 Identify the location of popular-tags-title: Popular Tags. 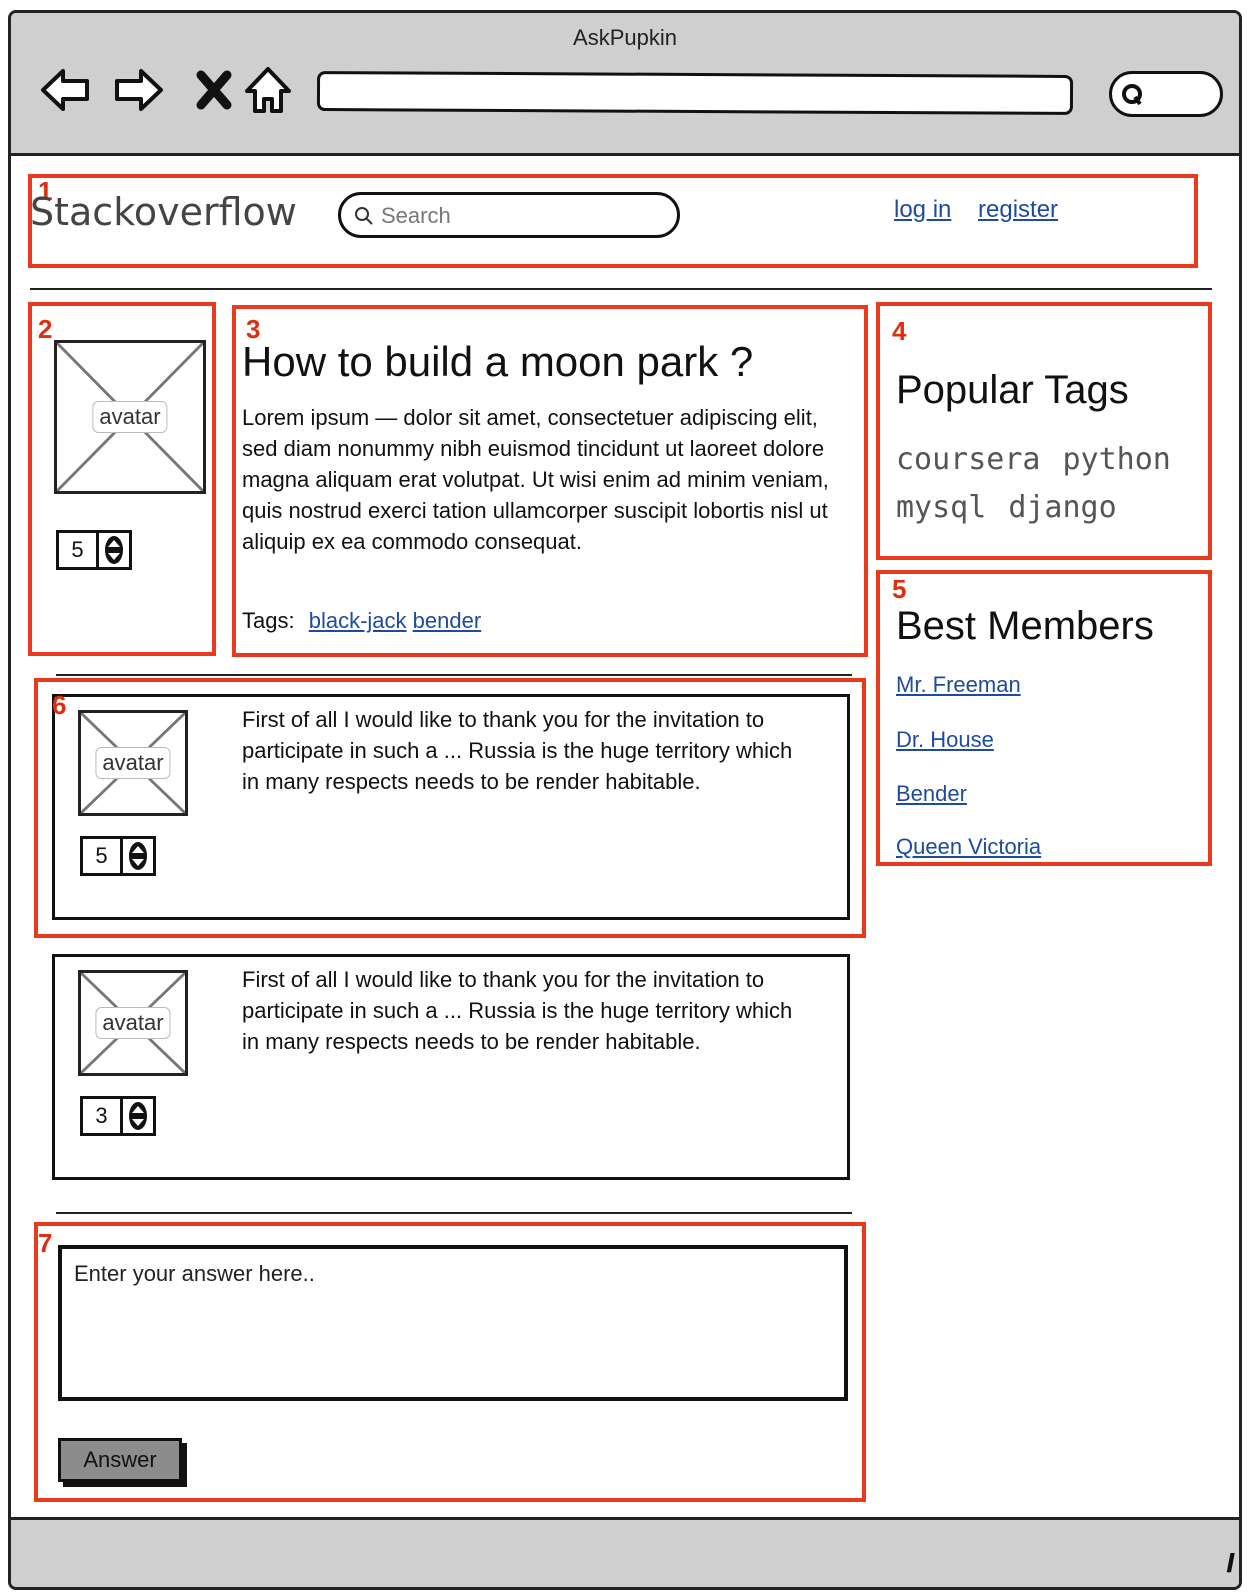
(1012, 390).